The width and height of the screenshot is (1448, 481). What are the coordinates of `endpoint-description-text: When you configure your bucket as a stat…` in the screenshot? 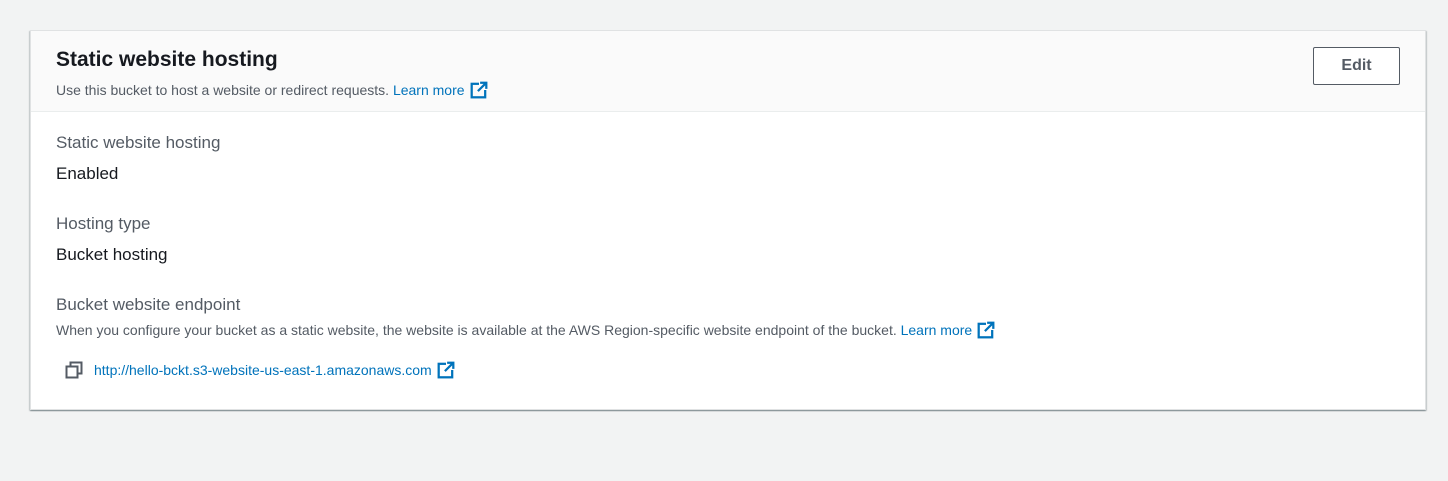 It's located at (476, 330).